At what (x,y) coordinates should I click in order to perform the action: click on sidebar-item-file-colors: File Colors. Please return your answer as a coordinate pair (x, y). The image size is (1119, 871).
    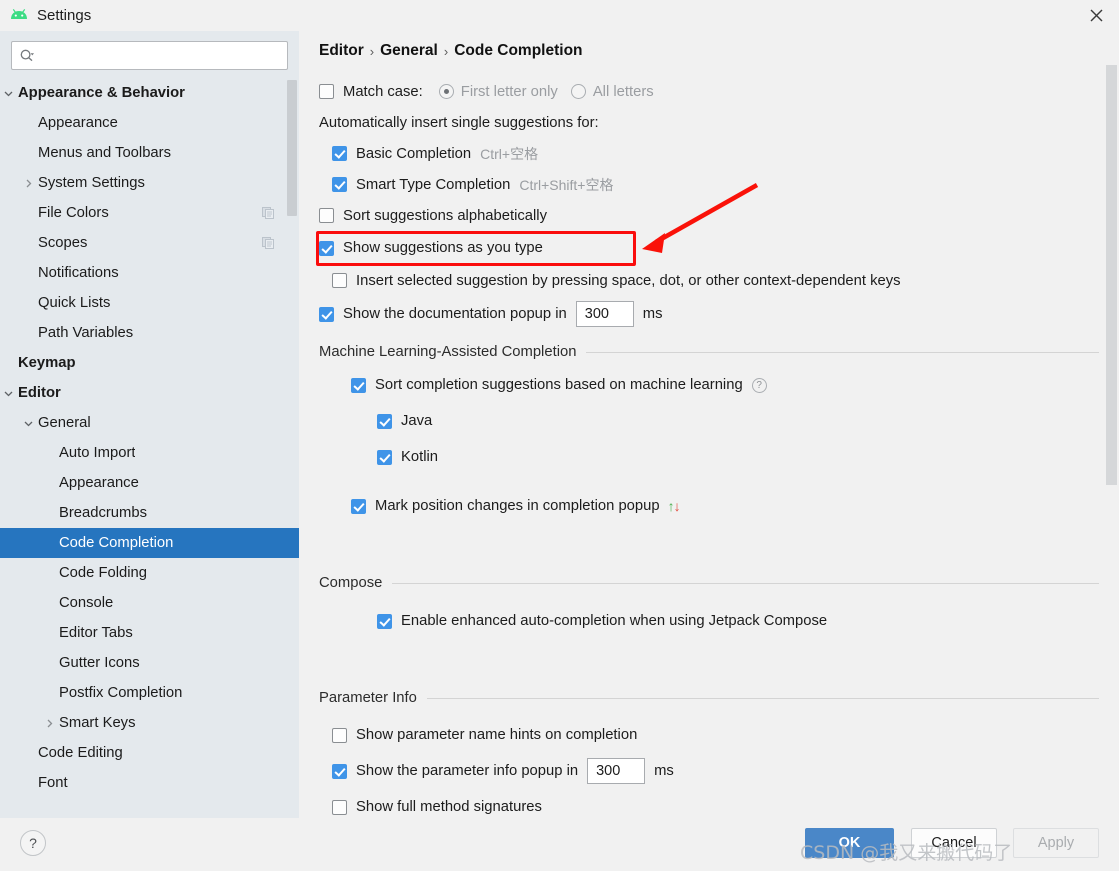
    Looking at the image, I should click on (149, 213).